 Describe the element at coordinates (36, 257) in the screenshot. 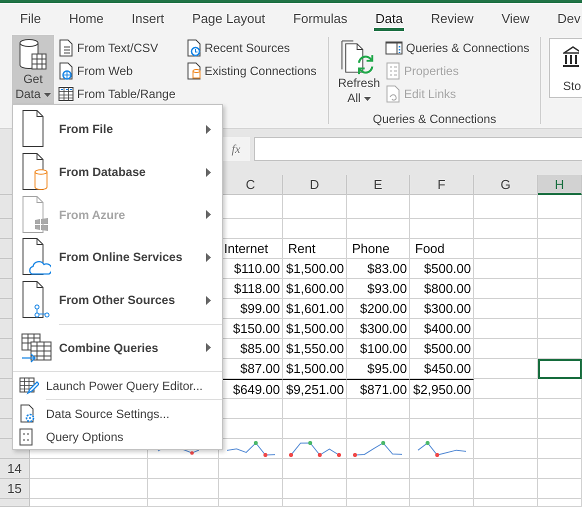

I see `cloud-document-icon` at that location.